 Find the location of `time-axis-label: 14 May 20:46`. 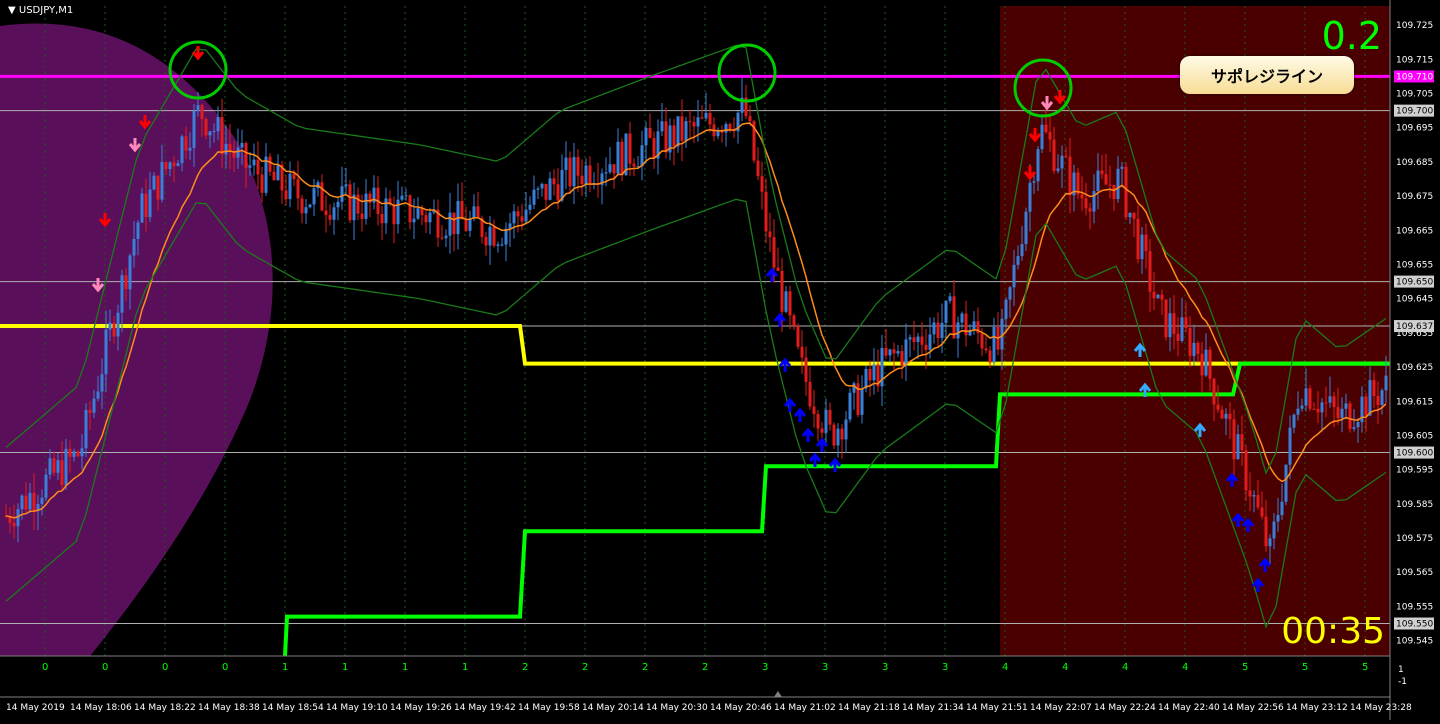

time-axis-label: 14 May 20:46 is located at coordinates (741, 708).